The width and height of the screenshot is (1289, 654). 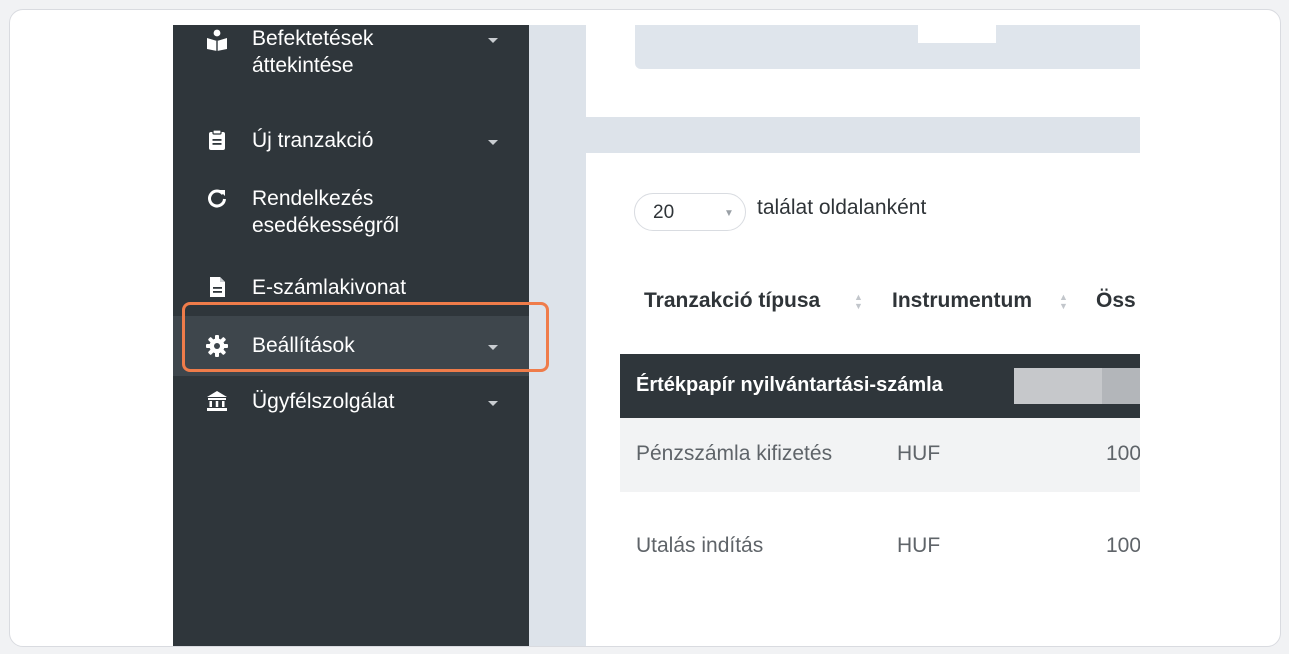 I want to click on account-group-title: Értékpapír nyilvántartási-számla, so click(x=789, y=385).